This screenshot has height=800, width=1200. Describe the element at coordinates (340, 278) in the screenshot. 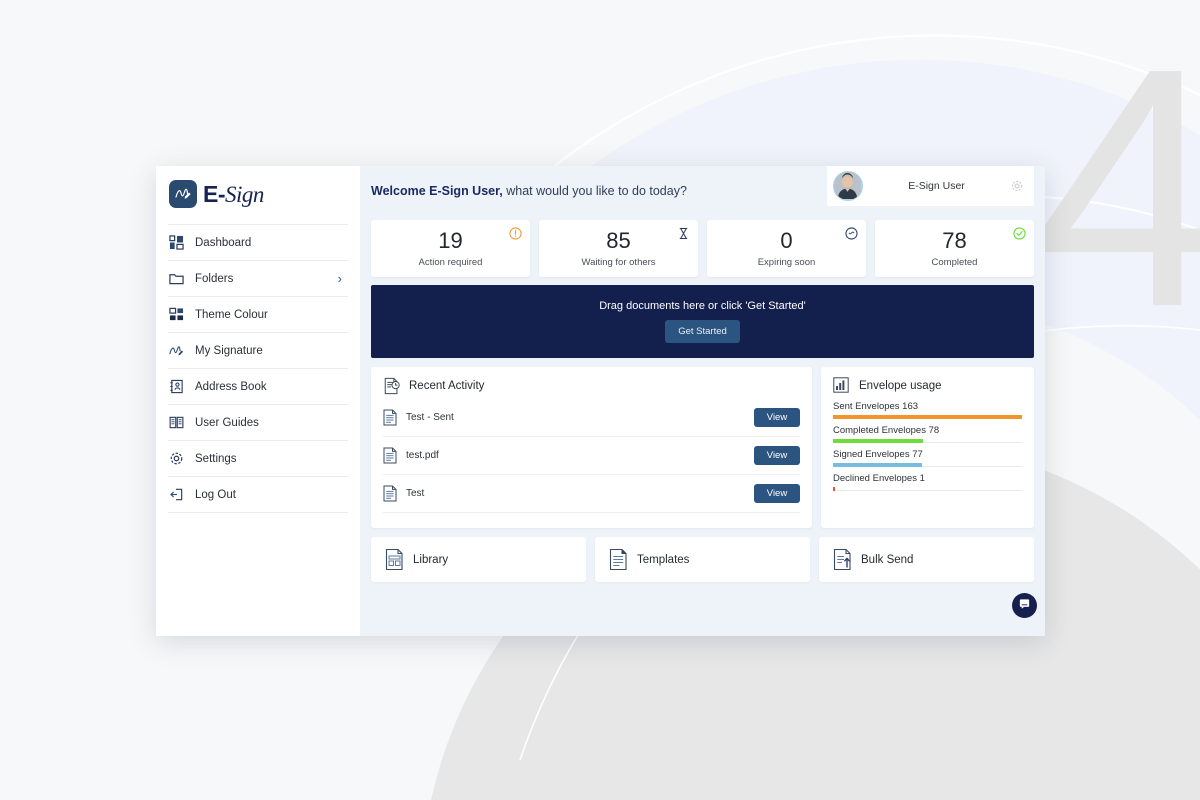

I see `chevron-right-icon: ›` at that location.